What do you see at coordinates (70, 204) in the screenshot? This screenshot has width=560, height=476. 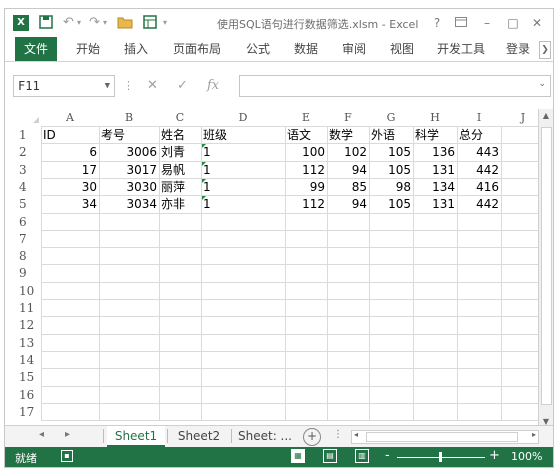 I see `table-cell: 34` at bounding box center [70, 204].